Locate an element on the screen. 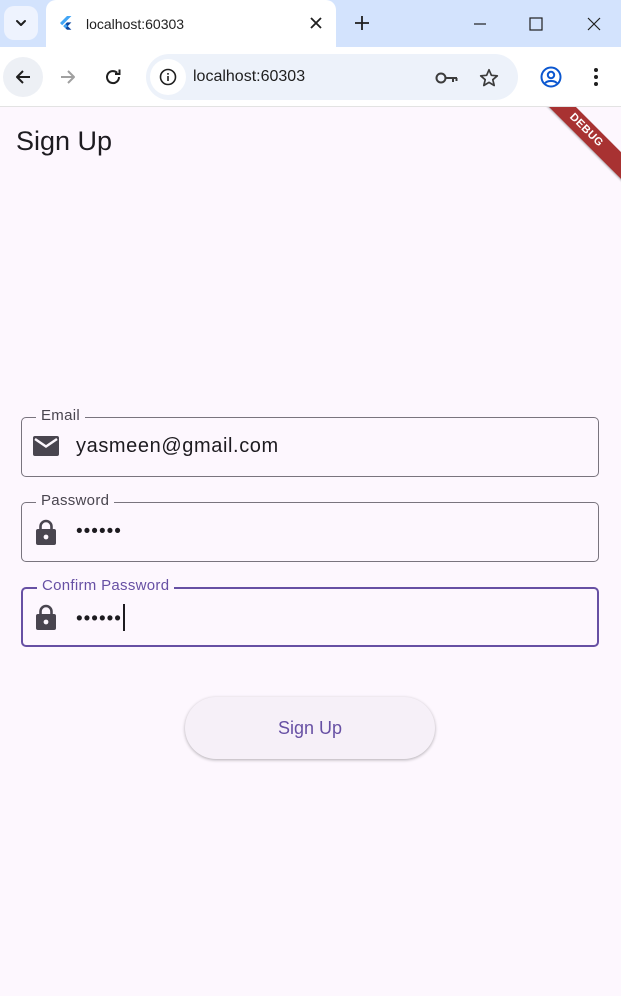 Image resolution: width=621 pixels, height=996 pixels. minimize-button is located at coordinates (480, 24).